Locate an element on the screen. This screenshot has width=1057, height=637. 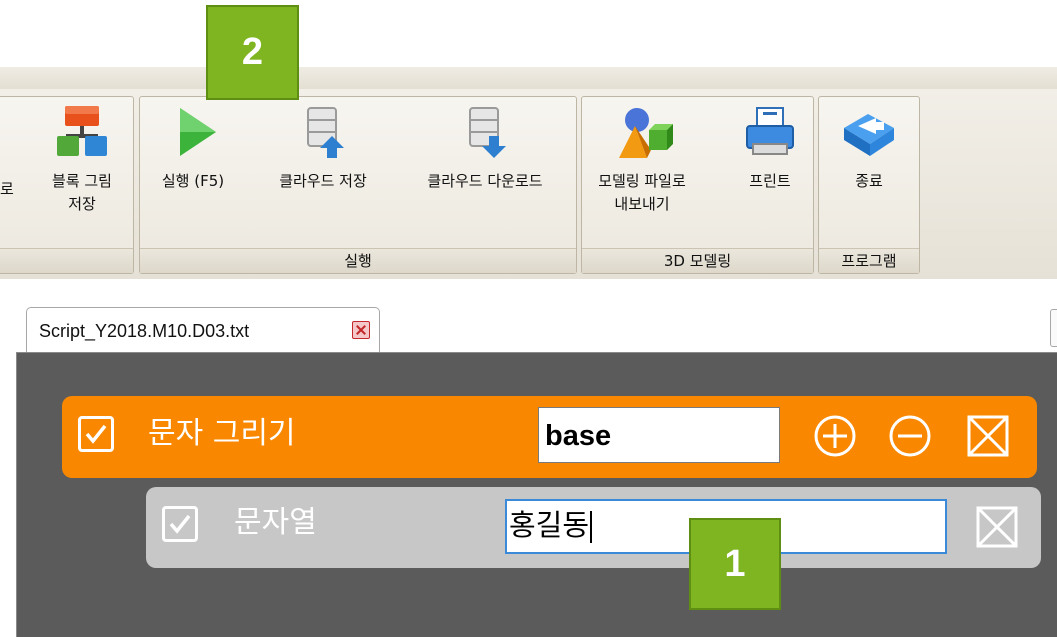
add-circle-icon is located at coordinates (835, 436).